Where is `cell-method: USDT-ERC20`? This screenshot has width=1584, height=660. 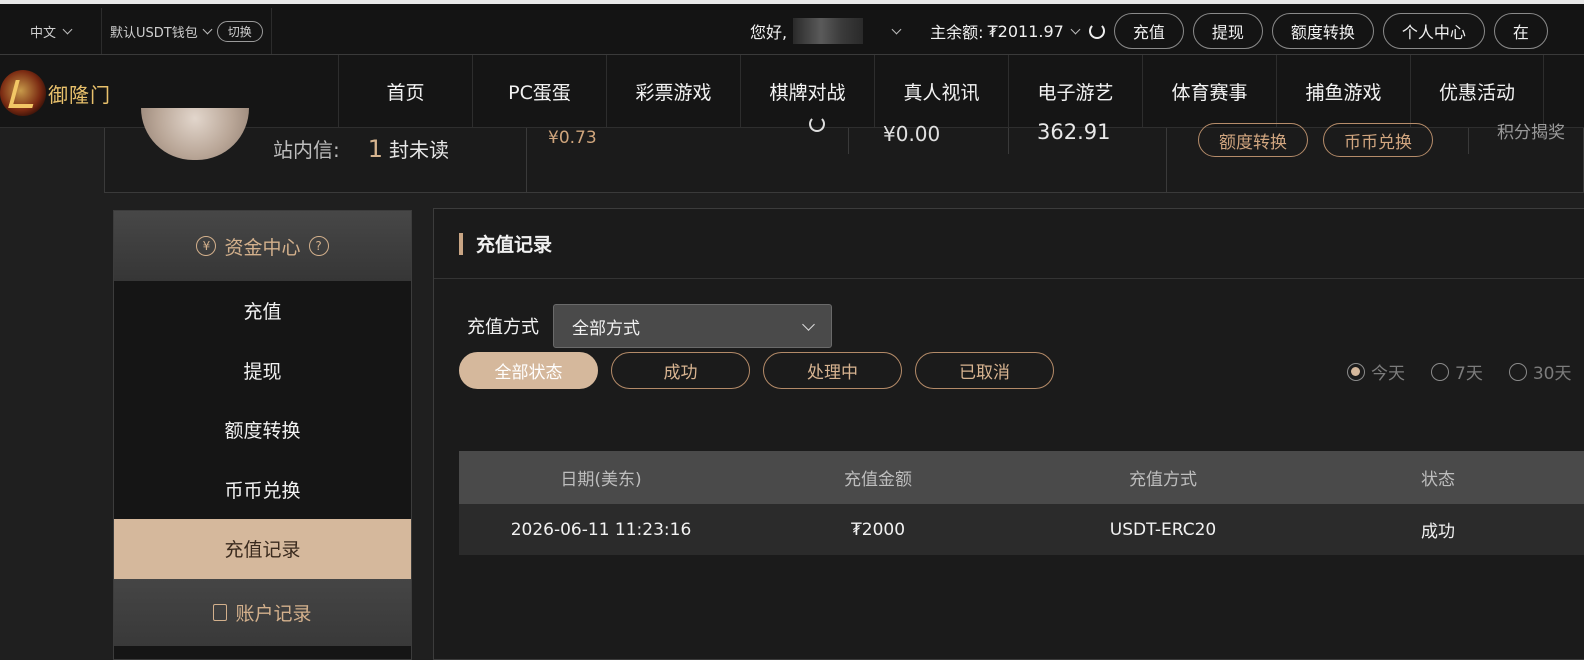 cell-method: USDT-ERC20 is located at coordinates (1163, 529).